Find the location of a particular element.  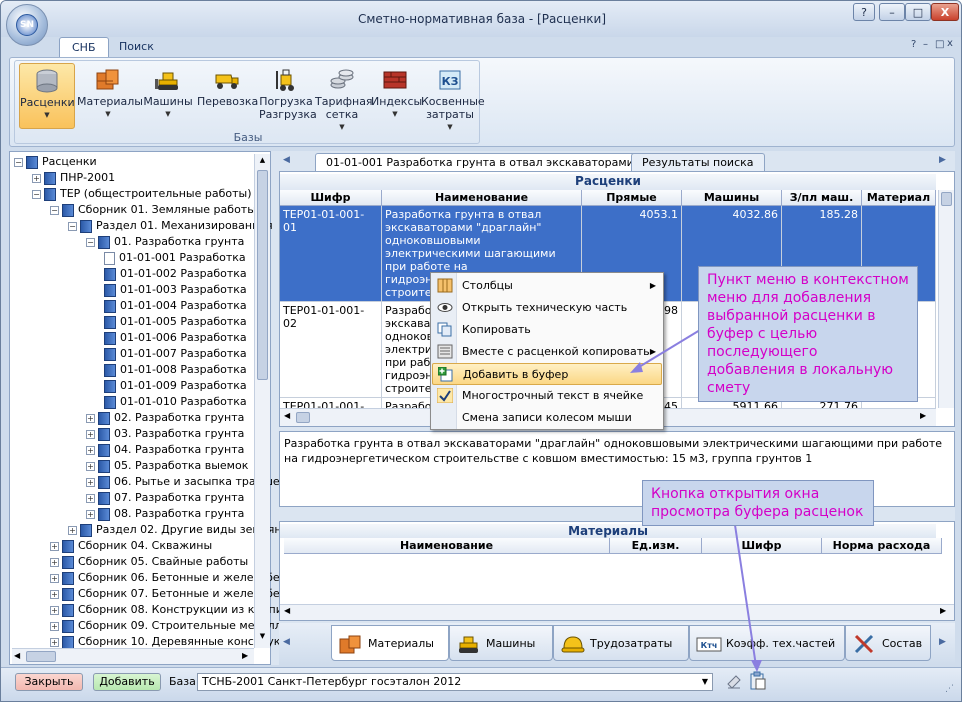

bottom-tabs-left-icon: ◀ is located at coordinates (286, 642).